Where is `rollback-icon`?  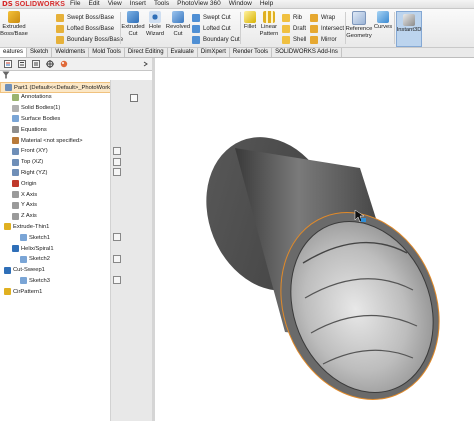
rollback-icon is located at coordinates (134, 98).